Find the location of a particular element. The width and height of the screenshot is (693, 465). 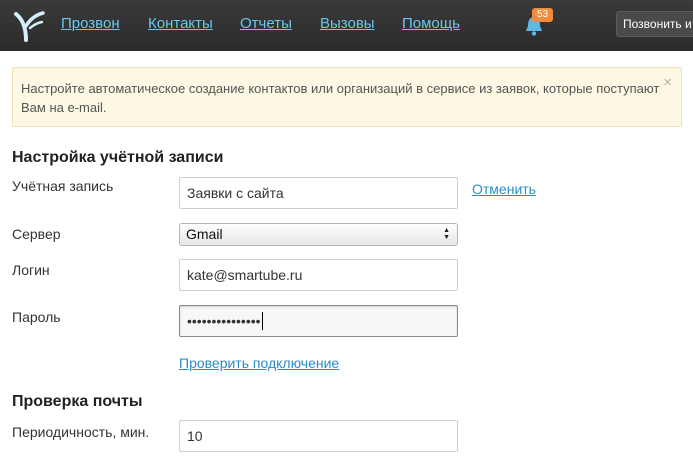

check-connection-link: Проверить подключение is located at coordinates (259, 363).